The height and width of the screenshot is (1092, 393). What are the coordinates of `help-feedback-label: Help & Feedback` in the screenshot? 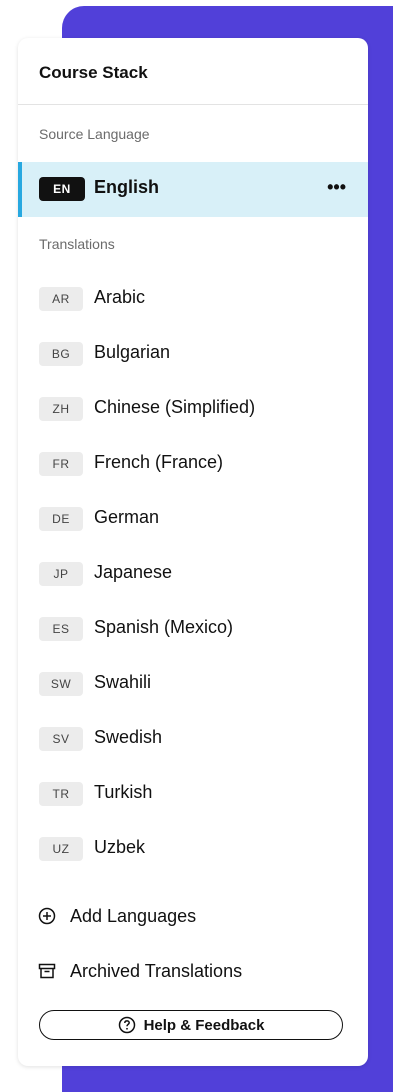 It's located at (204, 1025).